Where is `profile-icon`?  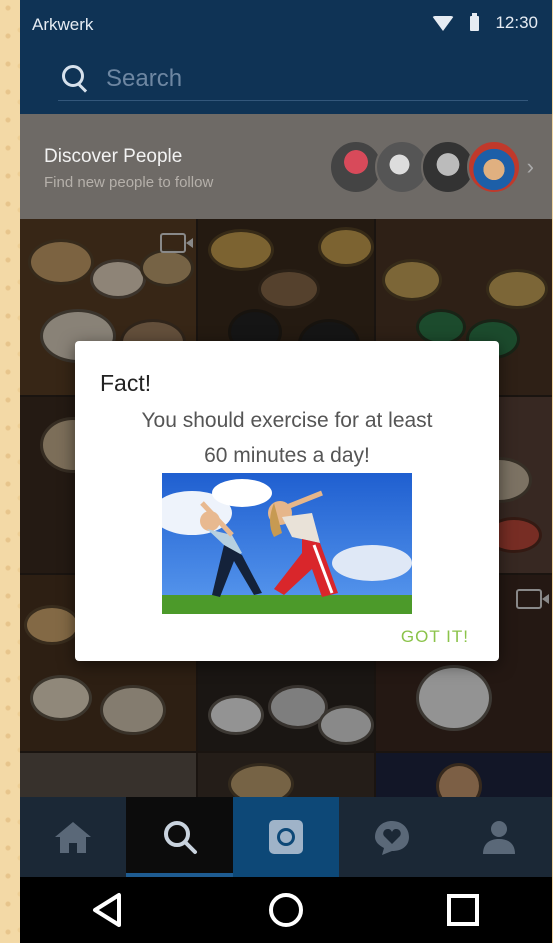 profile-icon is located at coordinates (498, 837).